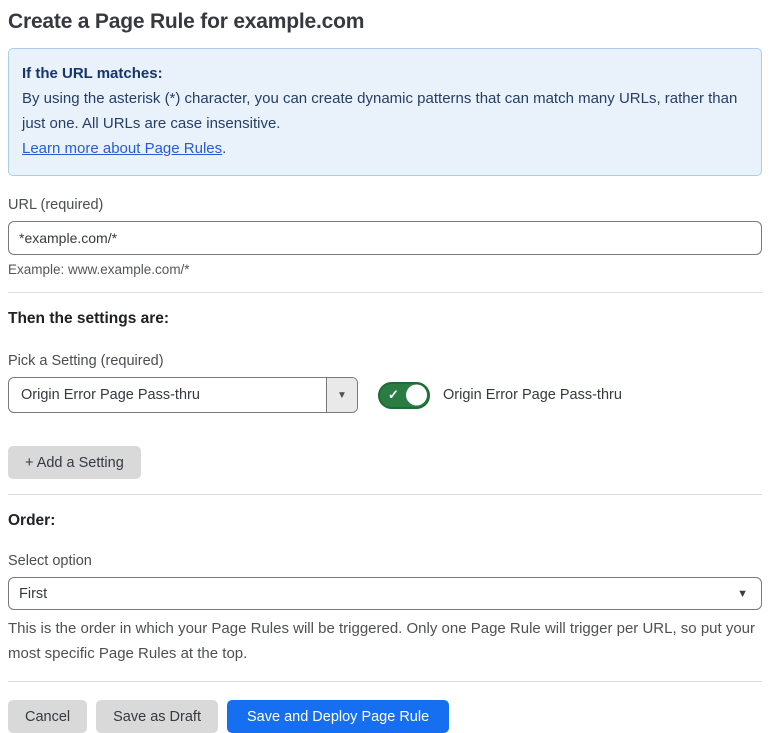  What do you see at coordinates (32, 520) in the screenshot?
I see `order-section-heading: Order:` at bounding box center [32, 520].